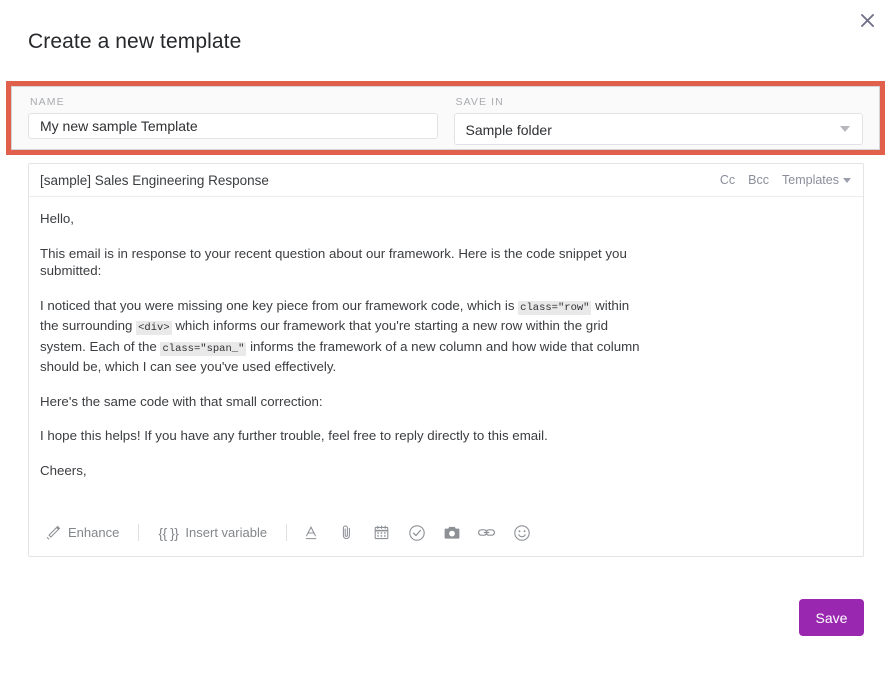 This screenshot has height=673, width=891. What do you see at coordinates (727, 180) in the screenshot?
I see `cc-button: Cc` at bounding box center [727, 180].